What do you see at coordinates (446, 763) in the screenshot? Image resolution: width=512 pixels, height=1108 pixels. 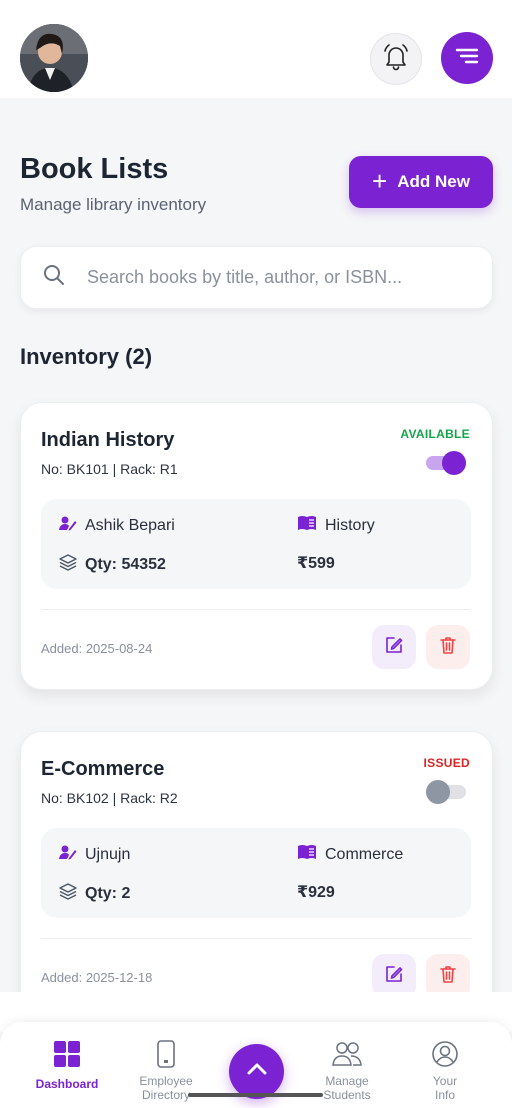 I see `status-badge: ISSUED` at bounding box center [446, 763].